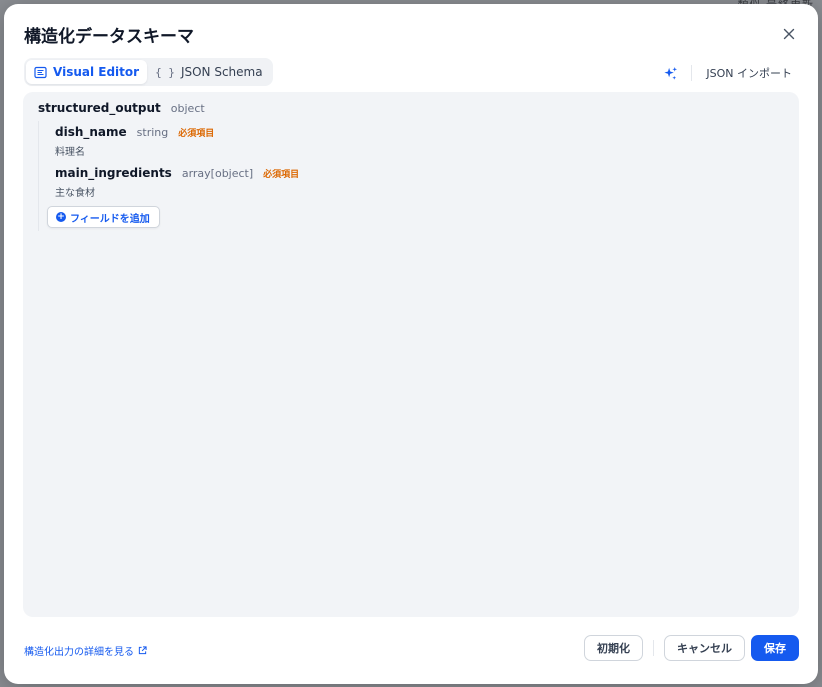 The image size is (822, 687). Describe the element at coordinates (217, 173) in the screenshot. I see `field-type: array[object]` at that location.